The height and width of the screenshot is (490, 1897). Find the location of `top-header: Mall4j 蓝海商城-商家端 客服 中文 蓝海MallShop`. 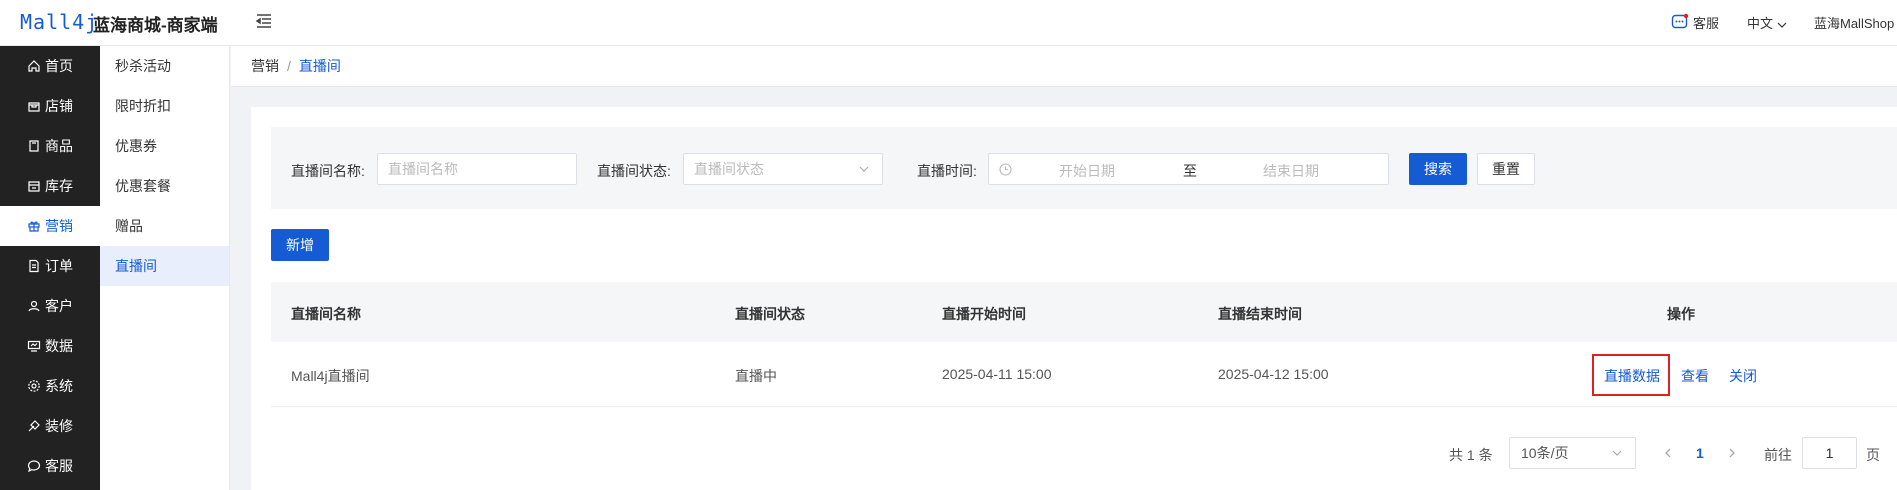

top-header: Mall4j 蓝海商城-商家端 客服 中文 蓝海MallShop is located at coordinates (948, 23).